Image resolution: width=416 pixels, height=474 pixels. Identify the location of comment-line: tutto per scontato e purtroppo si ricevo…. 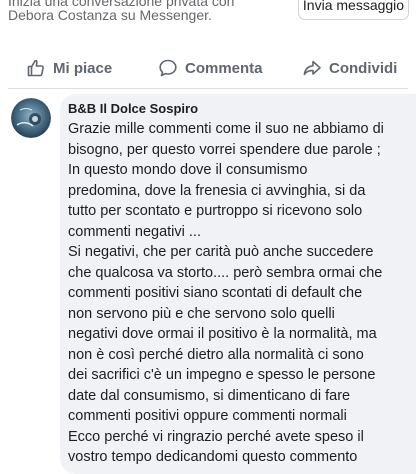
(215, 211).